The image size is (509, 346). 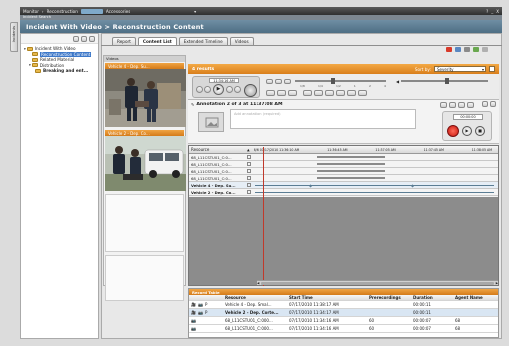 What do you see at coordinates (258, 283) in the screenshot?
I see `scroll-left-icon: ◀` at bounding box center [258, 283].